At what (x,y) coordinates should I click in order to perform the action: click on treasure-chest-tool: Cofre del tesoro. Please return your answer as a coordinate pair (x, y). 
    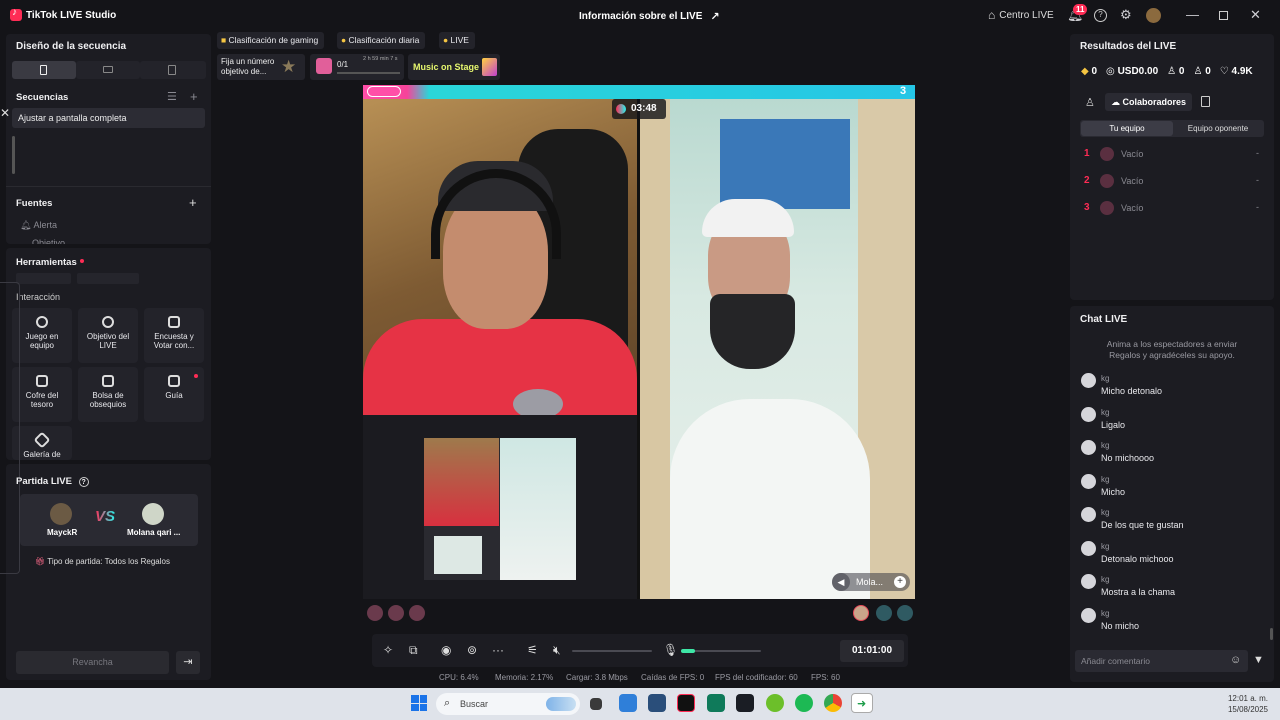
    Looking at the image, I should click on (42, 394).